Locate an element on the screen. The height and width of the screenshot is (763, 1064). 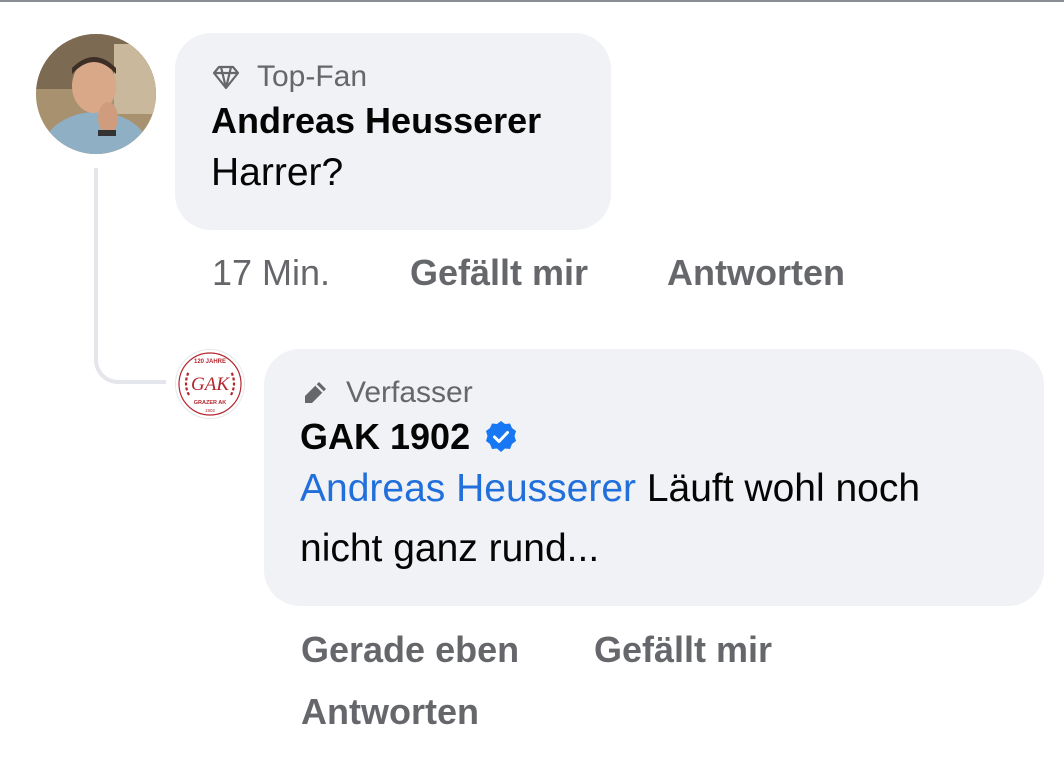
top-divider is located at coordinates (532, 1).